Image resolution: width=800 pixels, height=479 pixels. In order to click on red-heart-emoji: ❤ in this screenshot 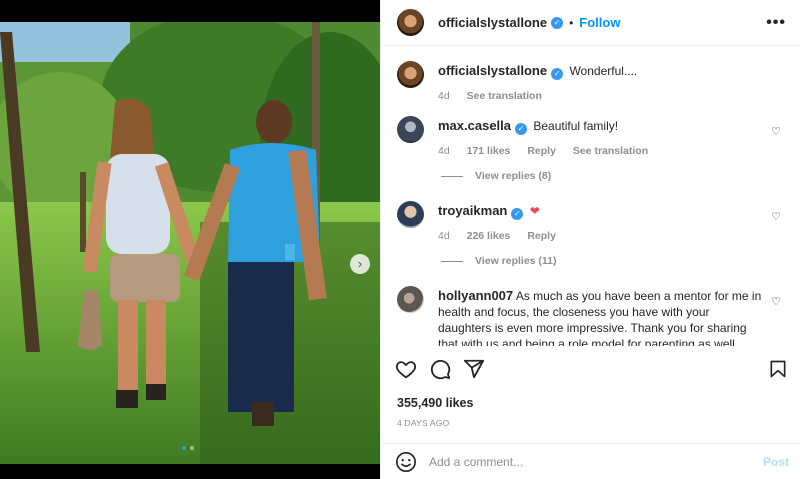, I will do `click(534, 211)`.